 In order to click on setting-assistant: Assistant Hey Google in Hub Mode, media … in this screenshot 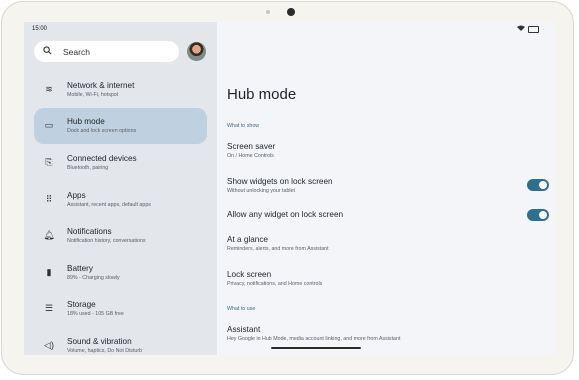, I will do `click(387, 333)`.